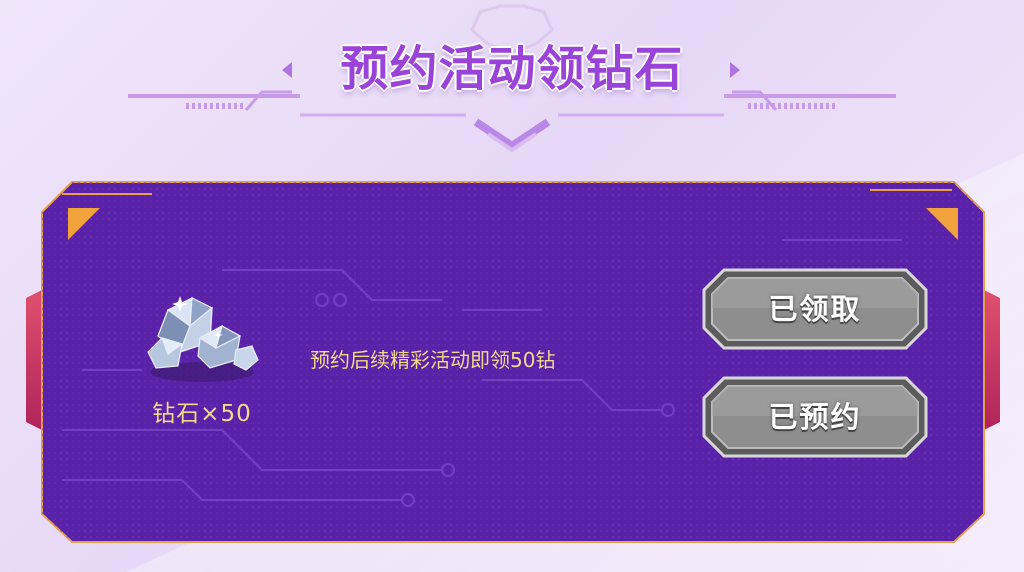 This screenshot has width=1024, height=572. I want to click on title-left-arrow-icon, so click(287, 70).